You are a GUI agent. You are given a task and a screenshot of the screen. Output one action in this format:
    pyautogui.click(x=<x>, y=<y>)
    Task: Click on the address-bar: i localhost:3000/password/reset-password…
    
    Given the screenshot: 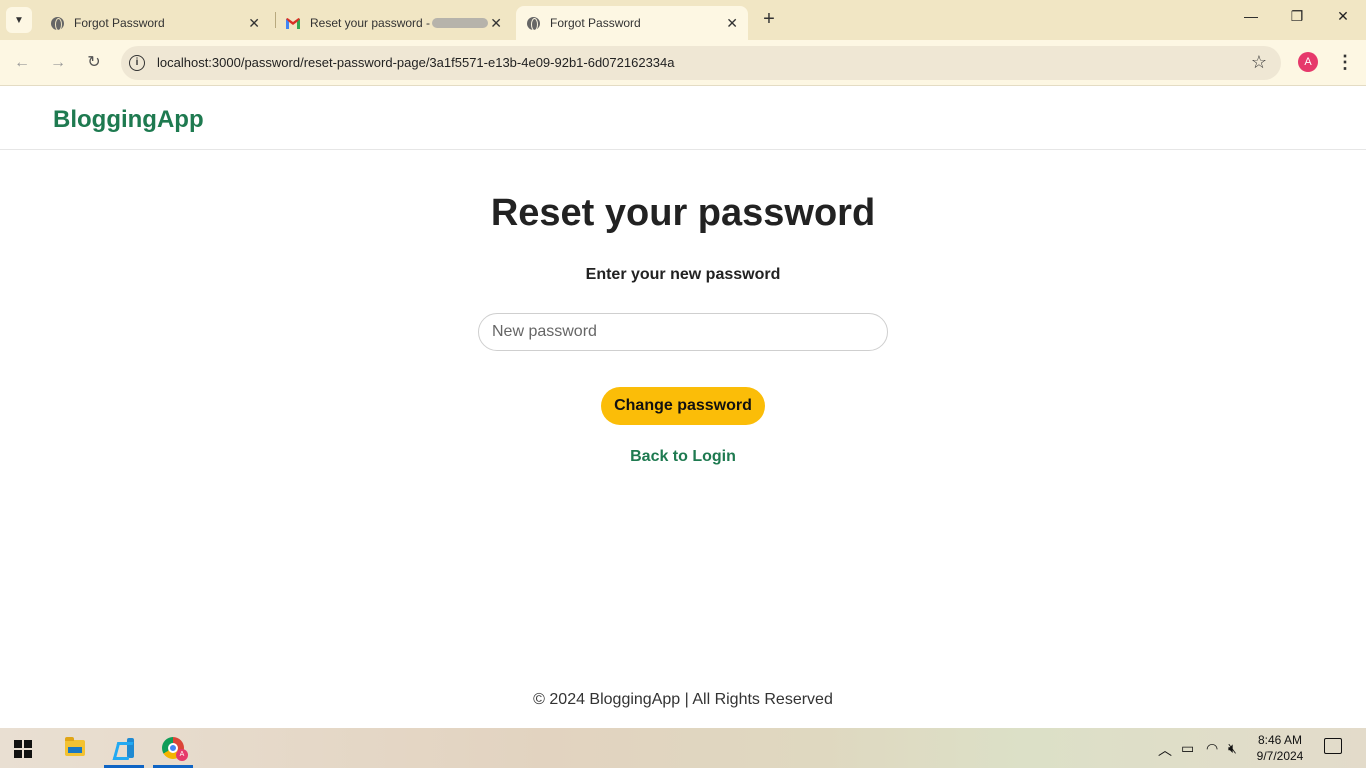 What is the action you would take?
    pyautogui.click(x=701, y=63)
    